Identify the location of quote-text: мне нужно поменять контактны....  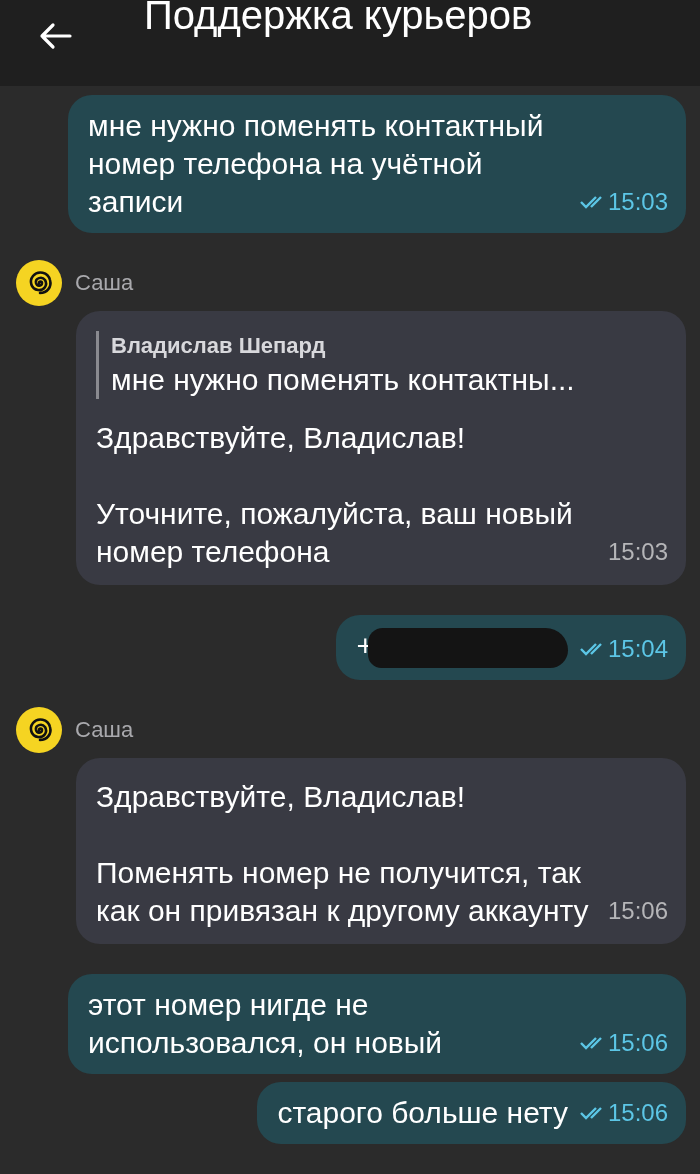
(343, 380).